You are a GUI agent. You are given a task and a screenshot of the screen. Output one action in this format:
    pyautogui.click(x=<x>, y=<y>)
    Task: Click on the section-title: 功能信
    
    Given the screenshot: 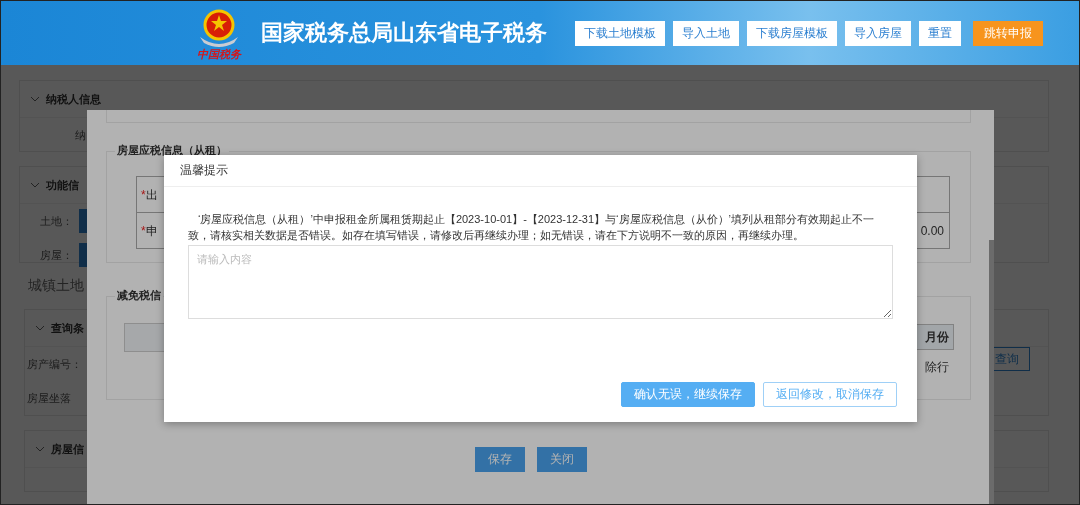 What is the action you would take?
    pyautogui.click(x=62, y=185)
    